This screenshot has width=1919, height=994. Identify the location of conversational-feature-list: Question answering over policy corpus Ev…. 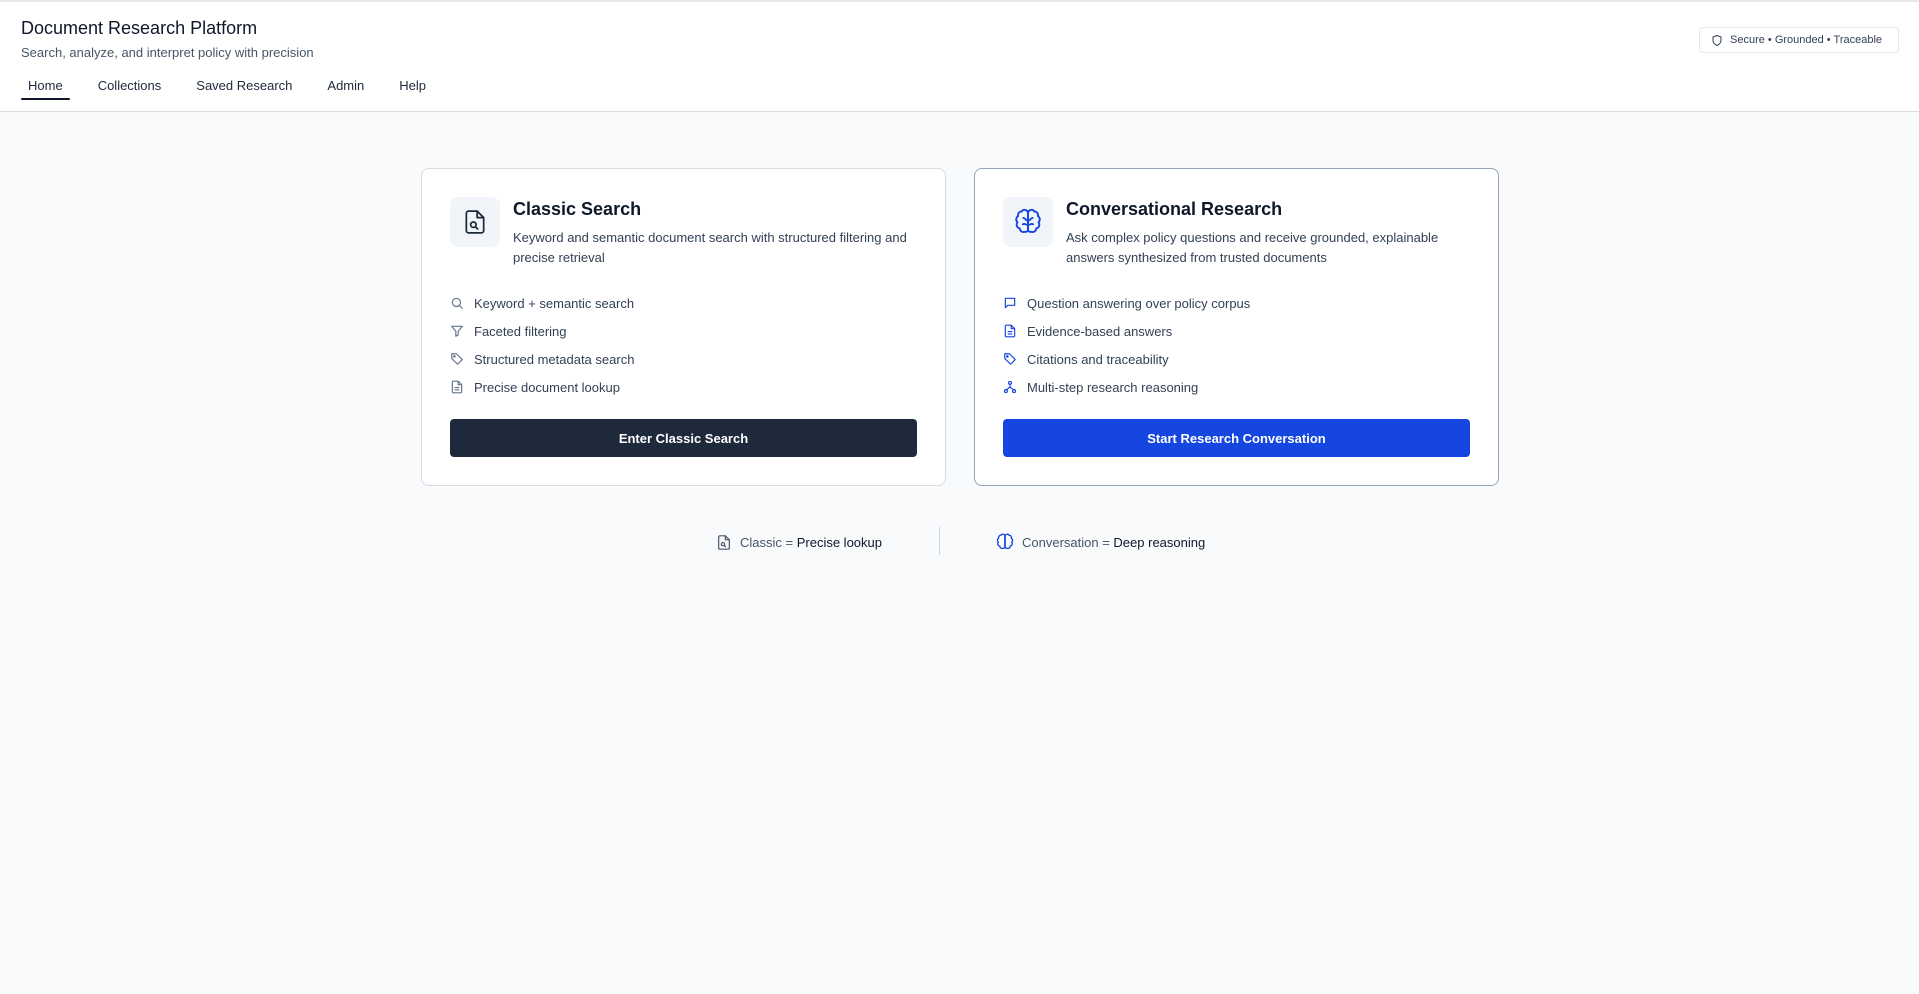
(1126, 345).